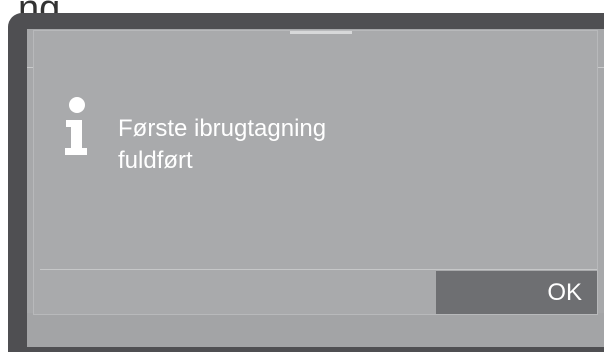 The image size is (604, 352). What do you see at coordinates (222, 144) in the screenshot?
I see `dialog-message: Første ibrugtagning fuldført` at bounding box center [222, 144].